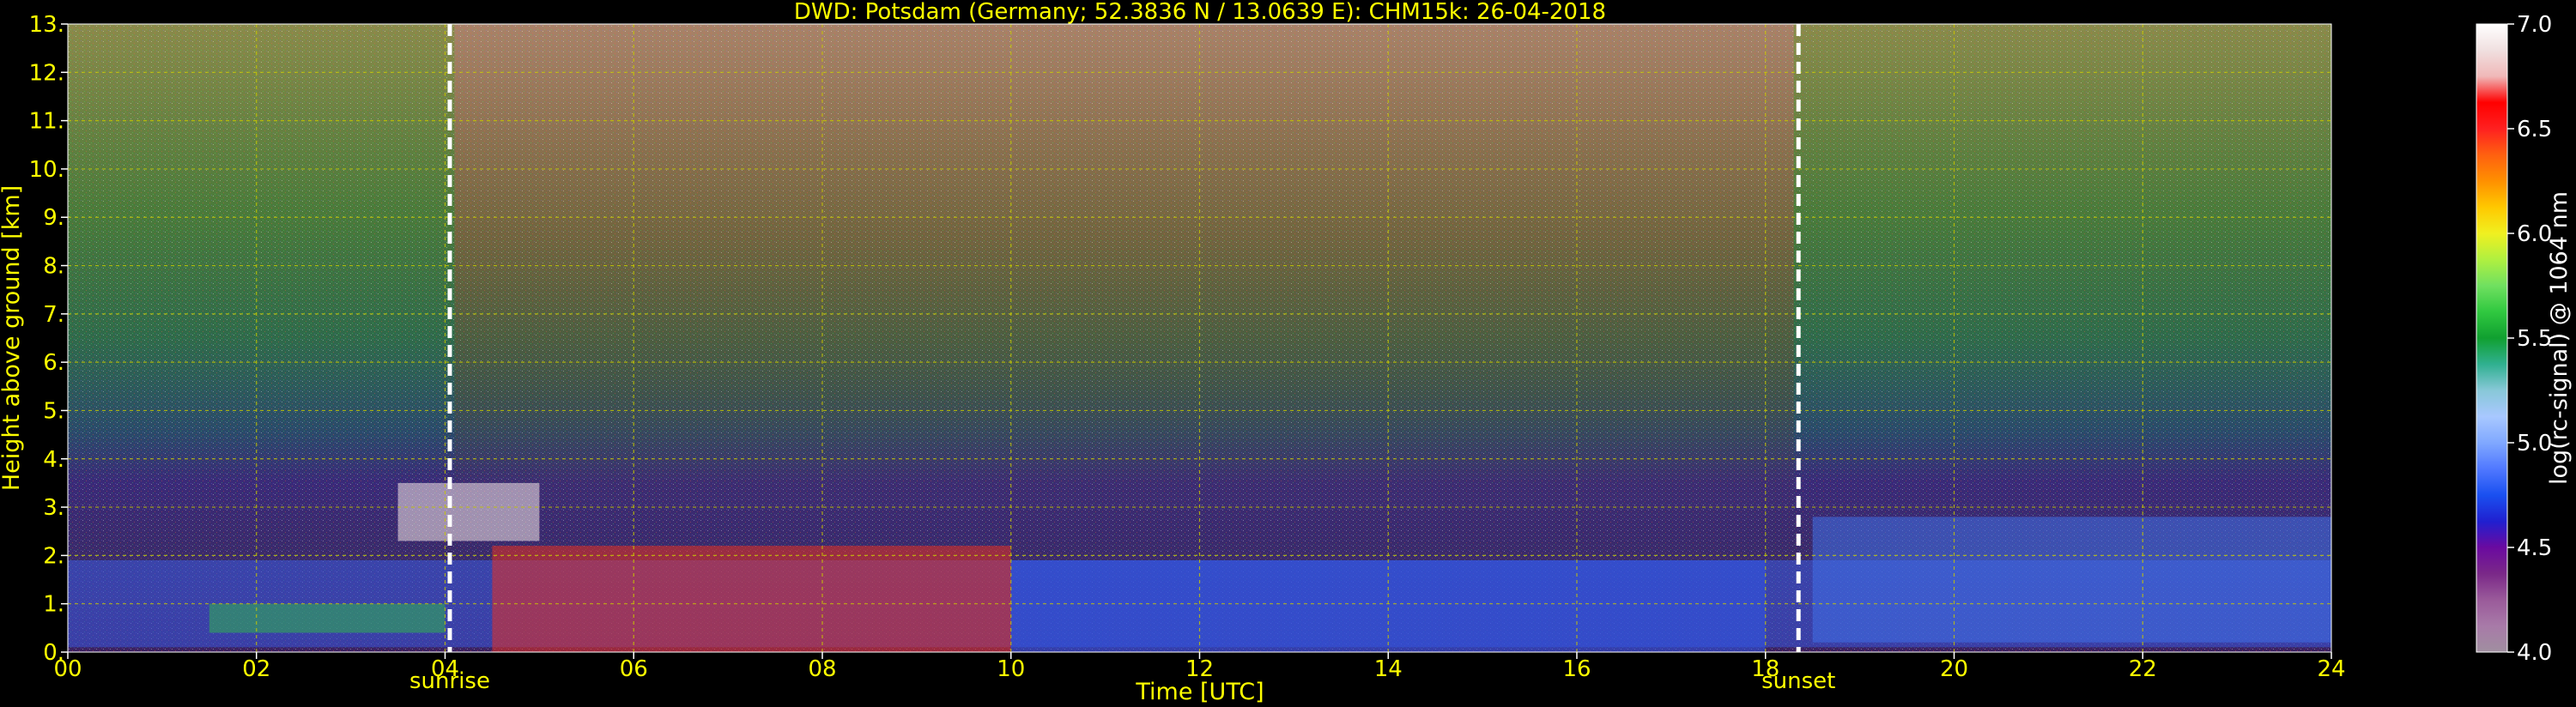  I want to click on y-axis-label: Height above ground [km], so click(12, 338).